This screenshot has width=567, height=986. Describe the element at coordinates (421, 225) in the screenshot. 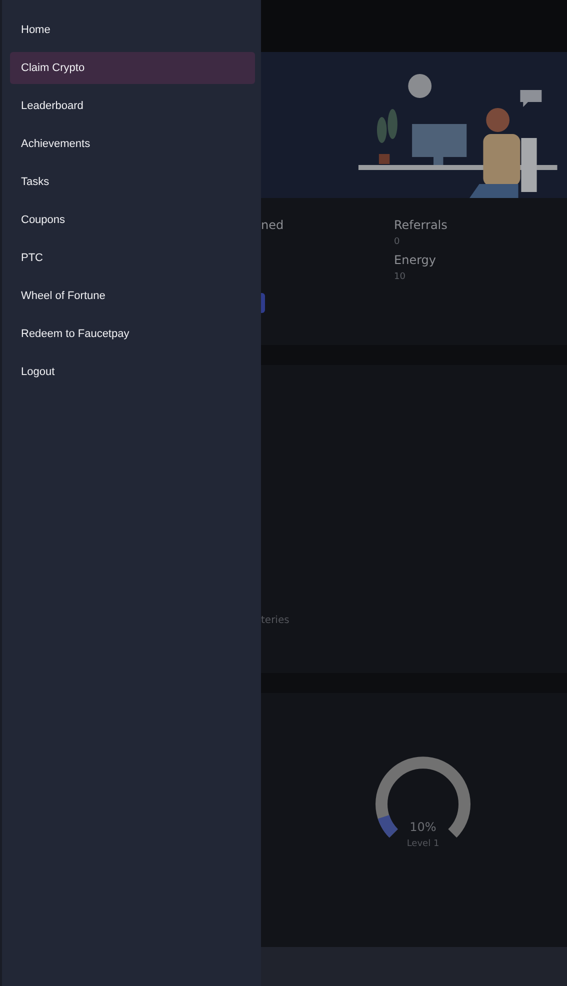

I see `stat-label: Referrals` at that location.